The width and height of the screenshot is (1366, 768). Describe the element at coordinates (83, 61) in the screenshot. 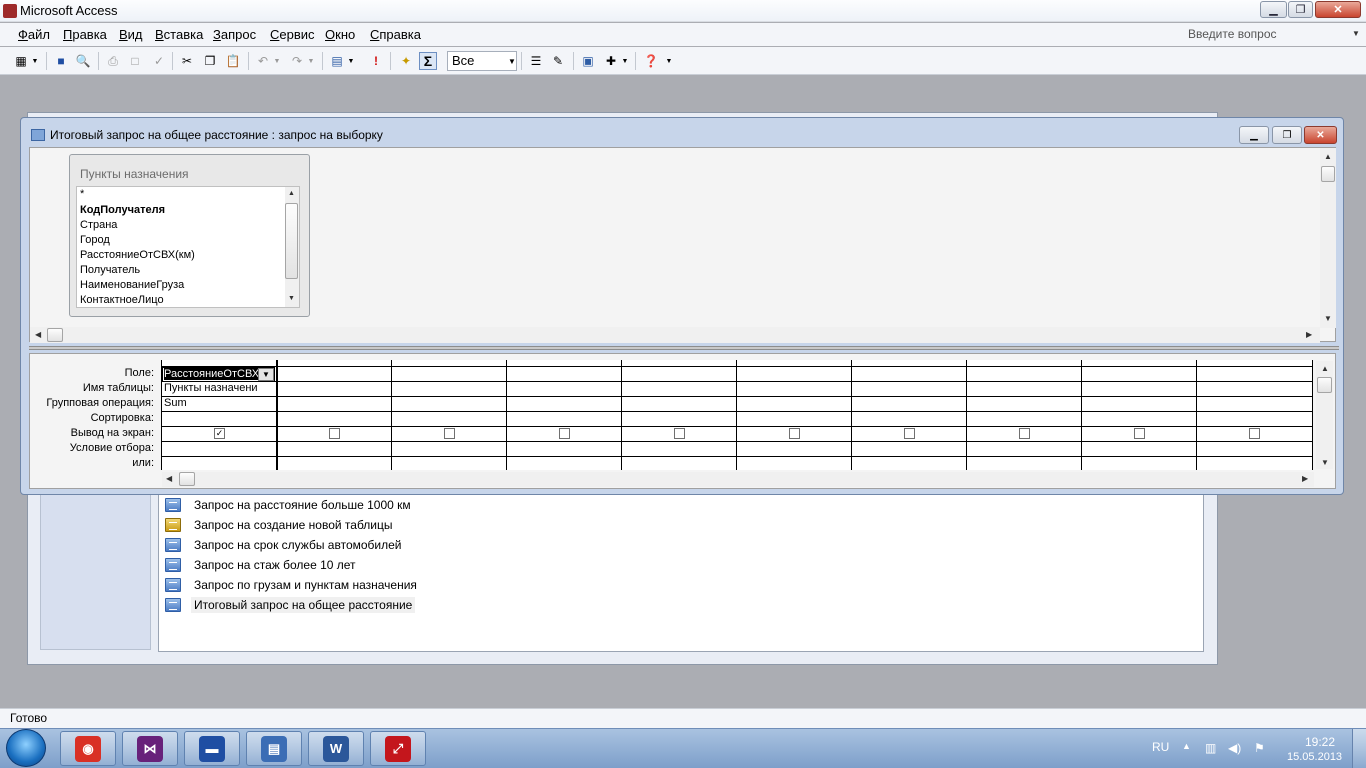

I see `search-icon: 🔍` at that location.